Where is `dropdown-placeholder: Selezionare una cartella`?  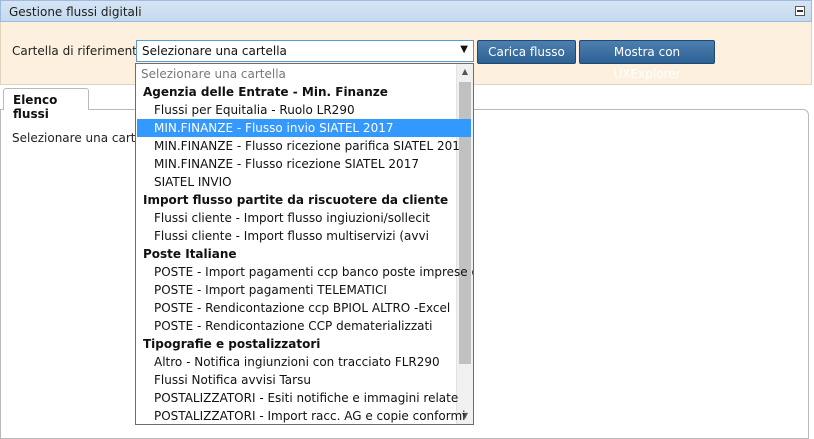 dropdown-placeholder: Selezionare una cartella is located at coordinates (213, 74).